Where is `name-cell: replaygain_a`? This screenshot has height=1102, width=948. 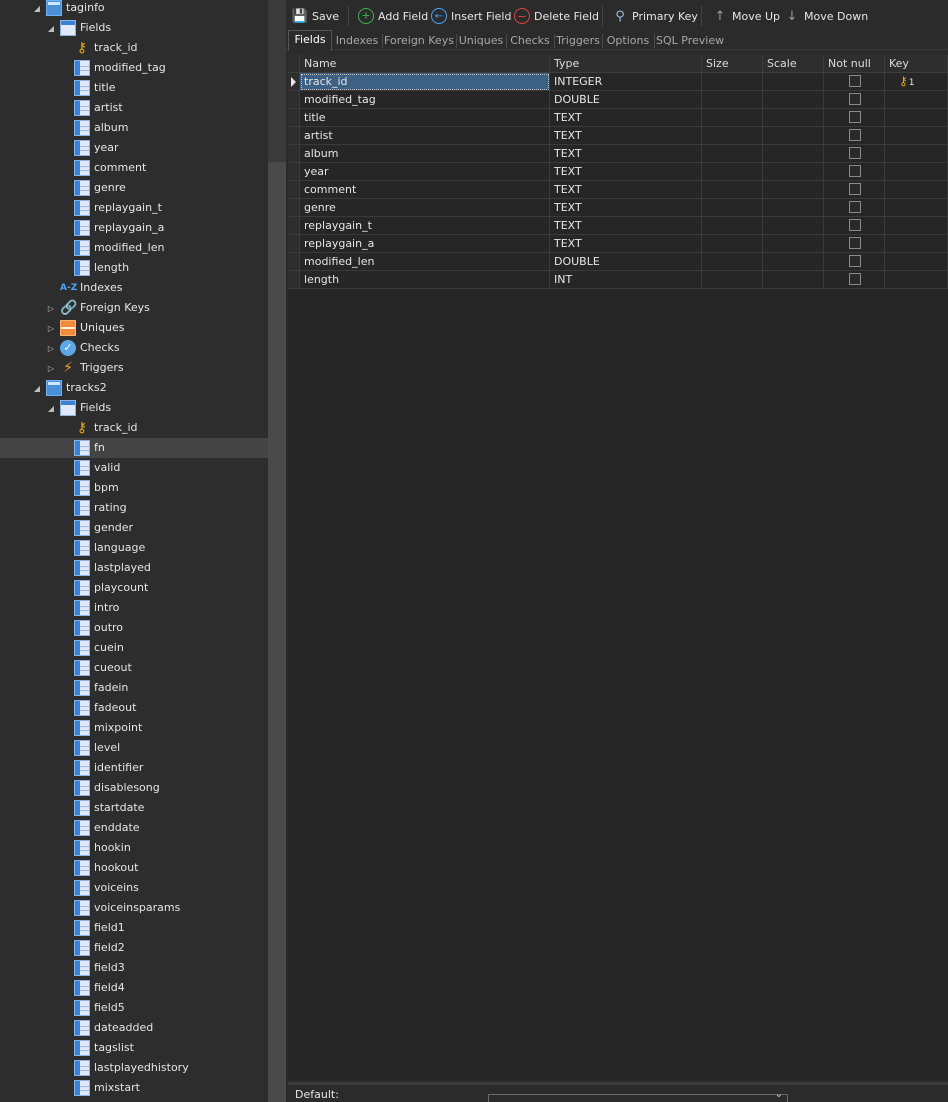 name-cell: replaygain_a is located at coordinates (425, 244).